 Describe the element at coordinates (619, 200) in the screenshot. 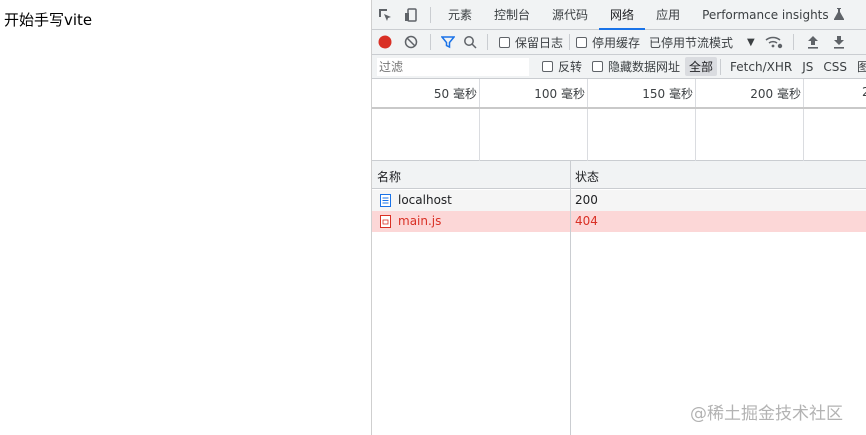

I see `table-row: localhost 200` at that location.